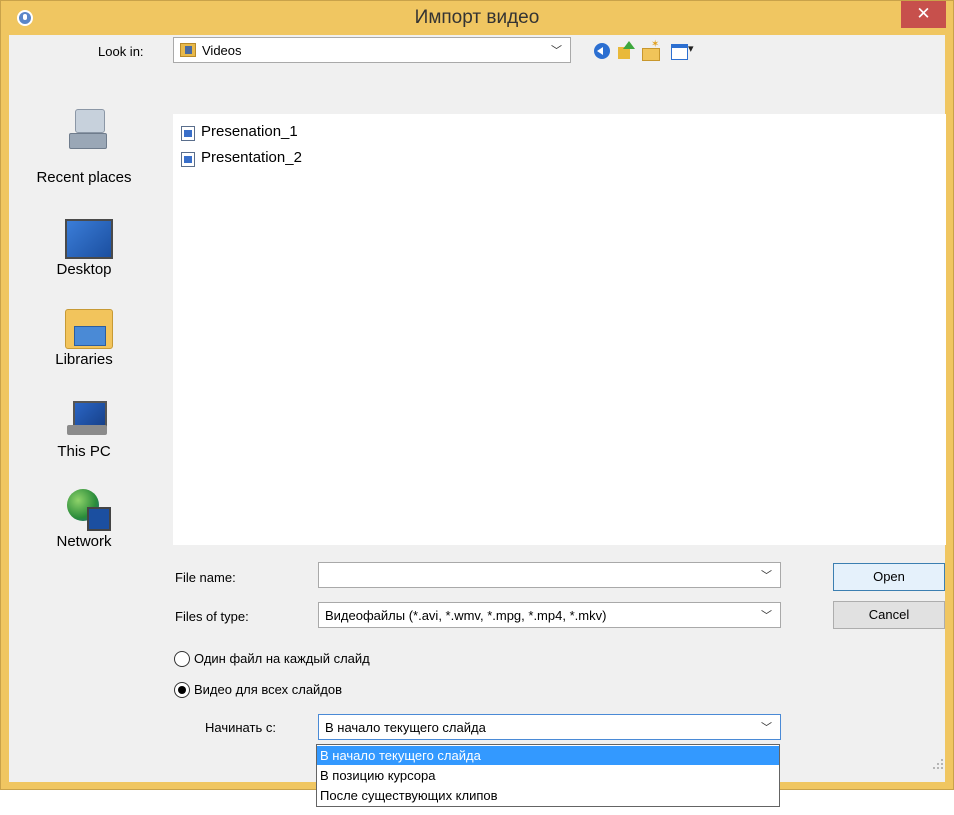  What do you see at coordinates (182, 690) in the screenshot?
I see `radio-all-slides` at bounding box center [182, 690].